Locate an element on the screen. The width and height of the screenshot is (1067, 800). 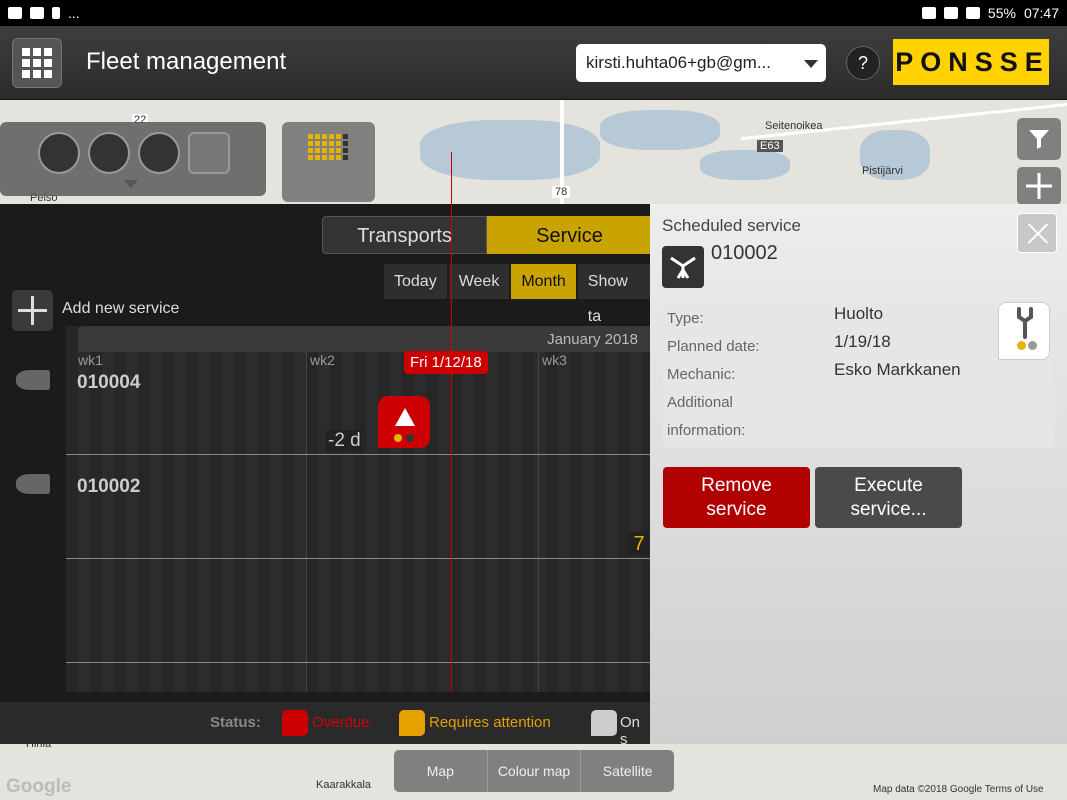
planned-date-label: Planned date: is located at coordinates (713, 346).